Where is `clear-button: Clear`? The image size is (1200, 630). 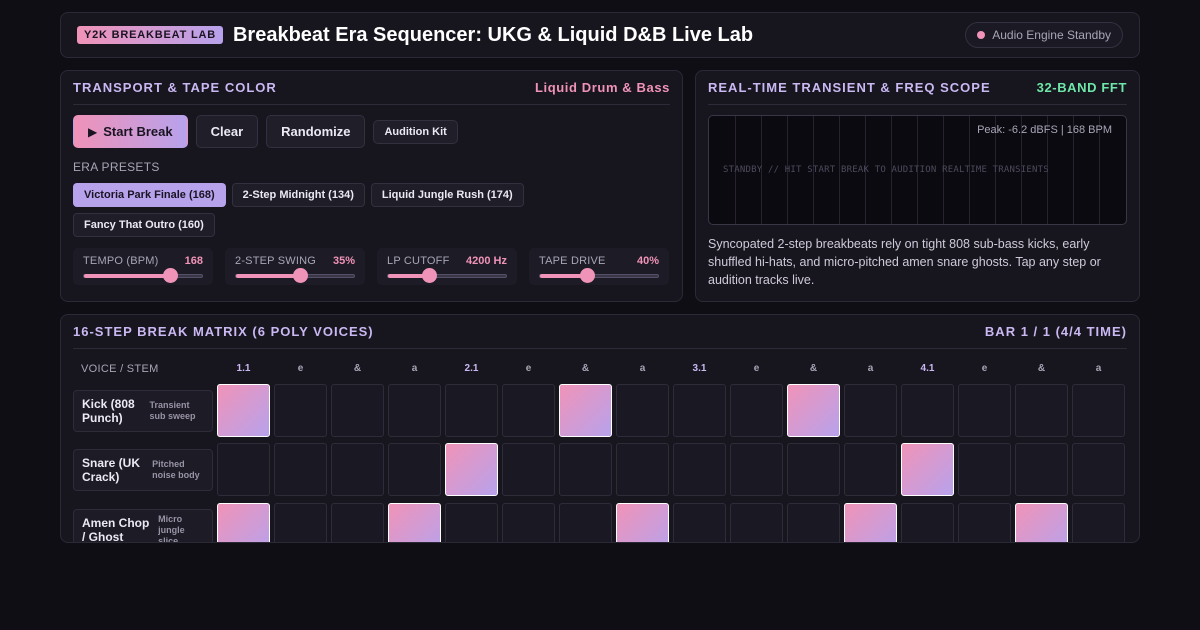 clear-button: Clear is located at coordinates (227, 131).